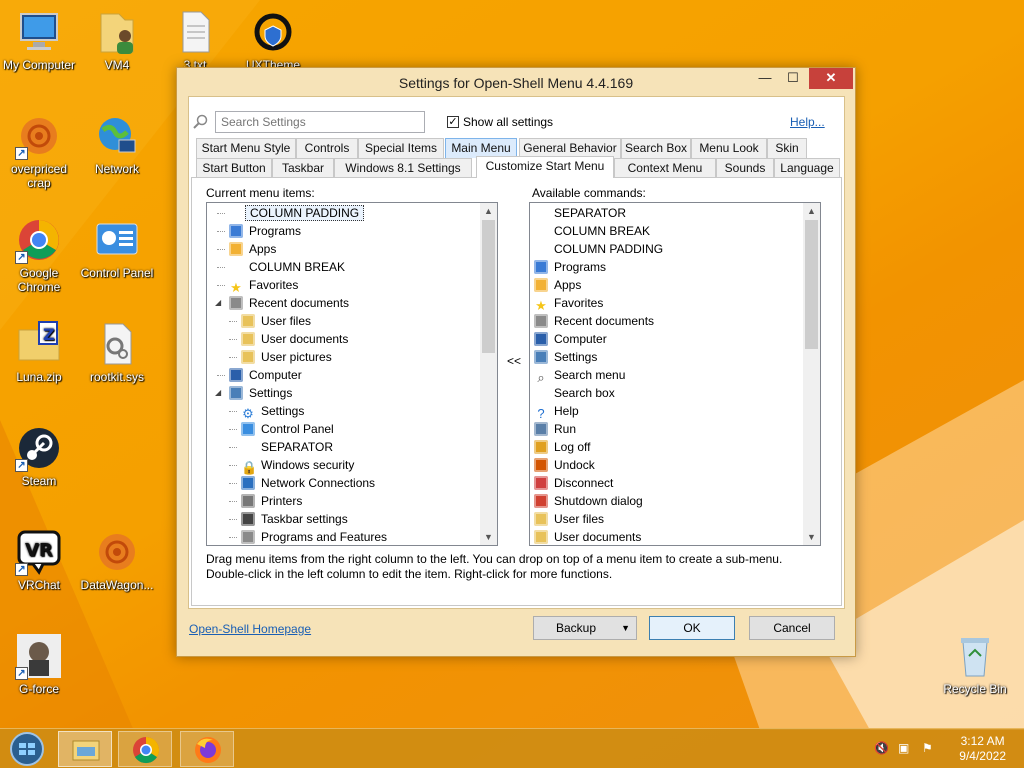 The height and width of the screenshot is (768, 1024). What do you see at coordinates (811, 374) in the screenshot?
I see `right-scrollbar: ▲ ▼` at bounding box center [811, 374].